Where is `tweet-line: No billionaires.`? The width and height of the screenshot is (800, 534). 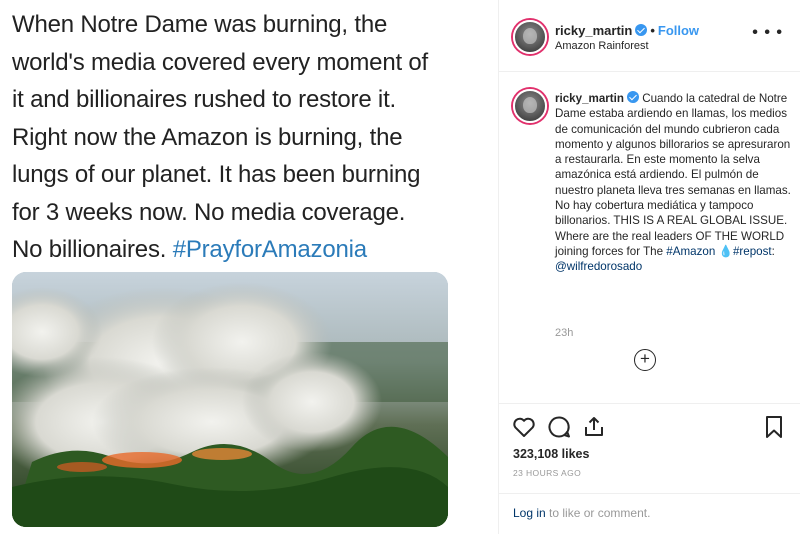 tweet-line: No billionaires. is located at coordinates (89, 249).